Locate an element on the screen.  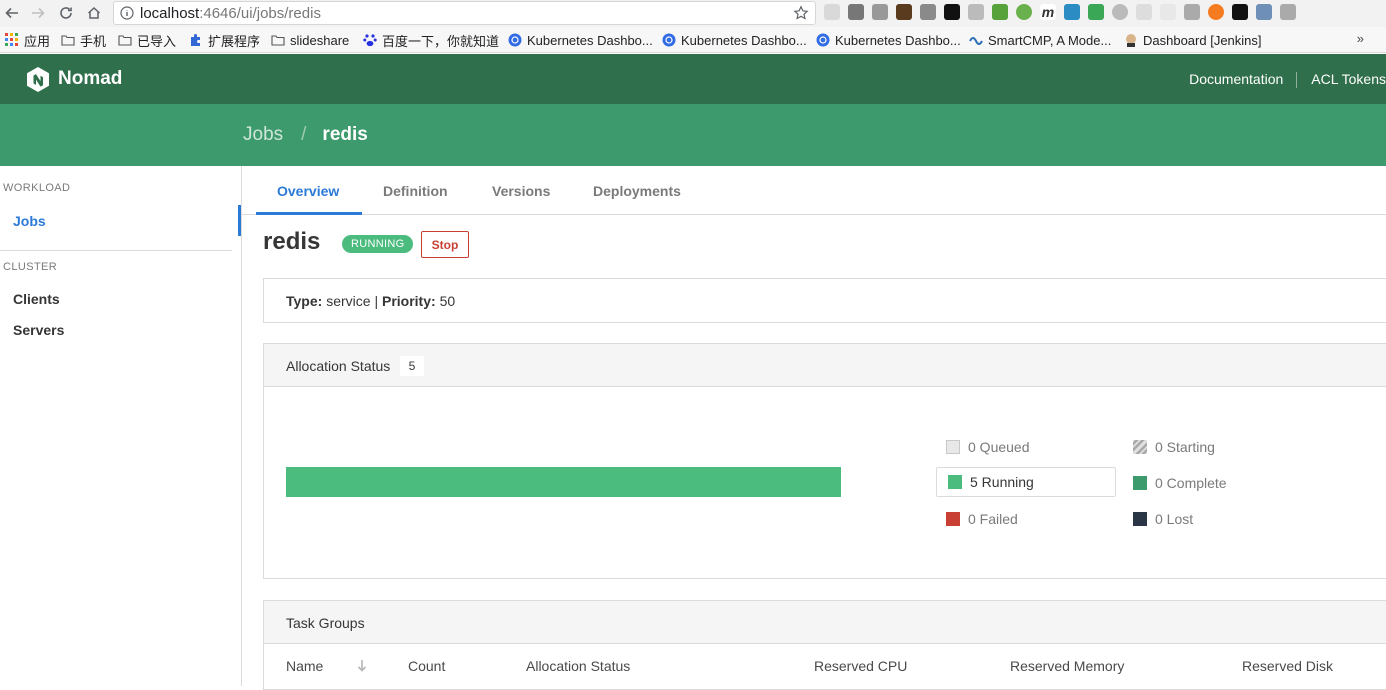
bookmark-folder: 已导入 is located at coordinates (147, 40).